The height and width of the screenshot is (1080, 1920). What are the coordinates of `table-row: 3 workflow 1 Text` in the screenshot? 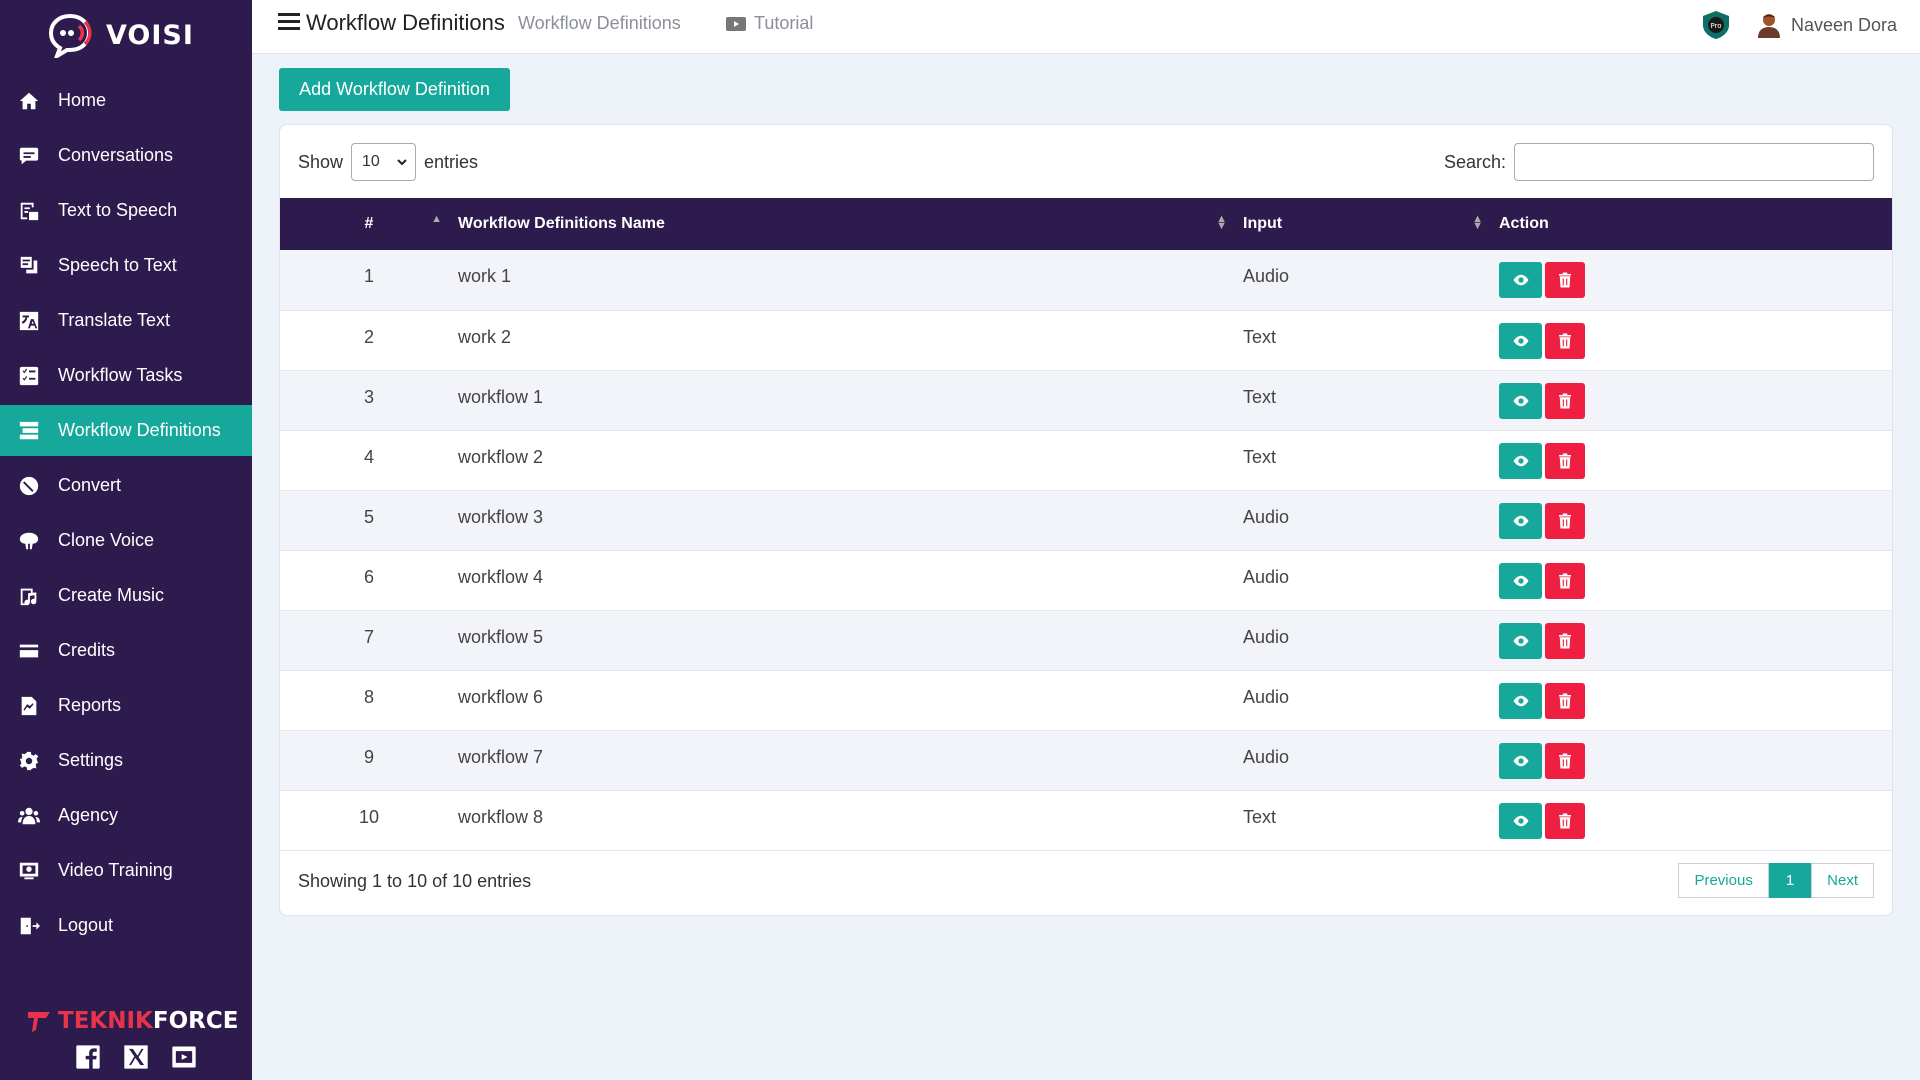 It's located at (1086, 400).